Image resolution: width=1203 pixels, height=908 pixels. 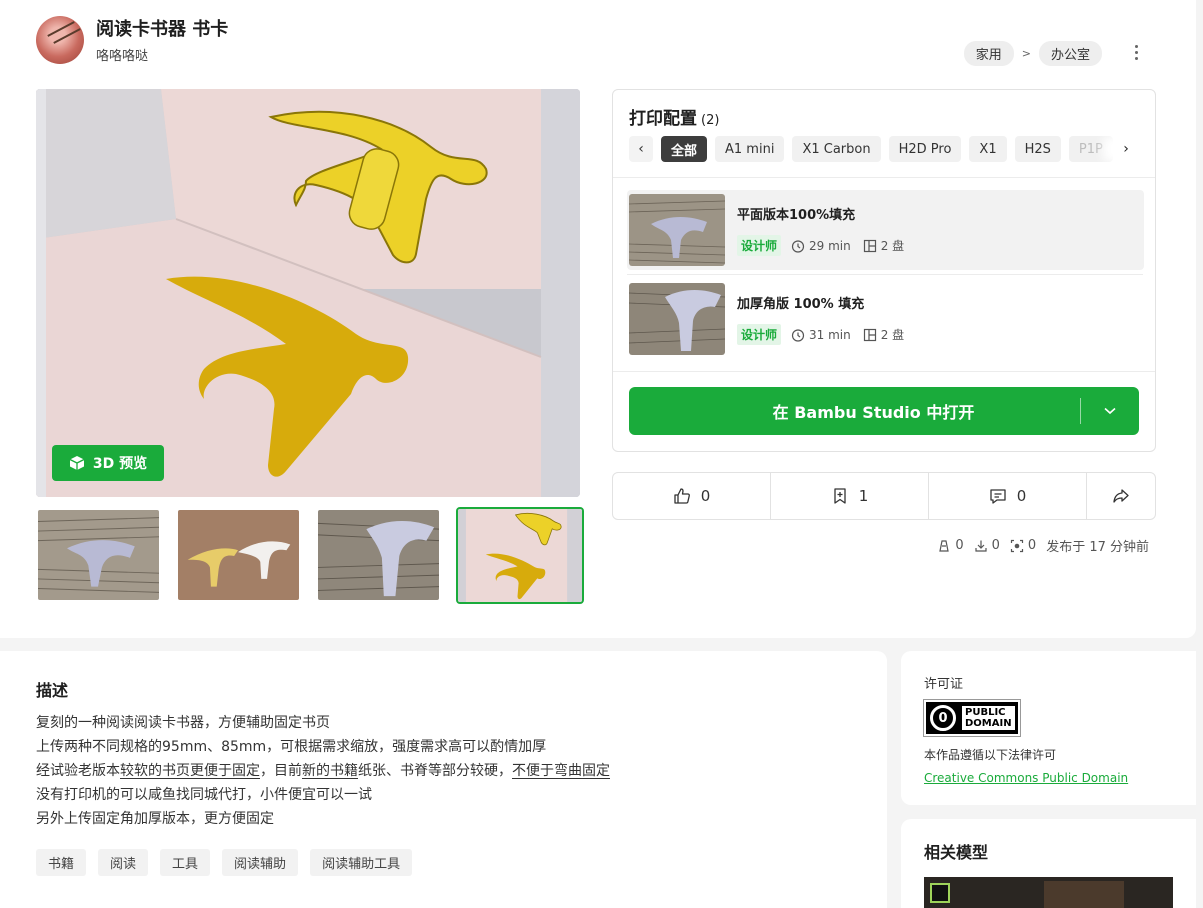 I want to click on author-name: 咯咯咯哒, so click(x=162, y=54).